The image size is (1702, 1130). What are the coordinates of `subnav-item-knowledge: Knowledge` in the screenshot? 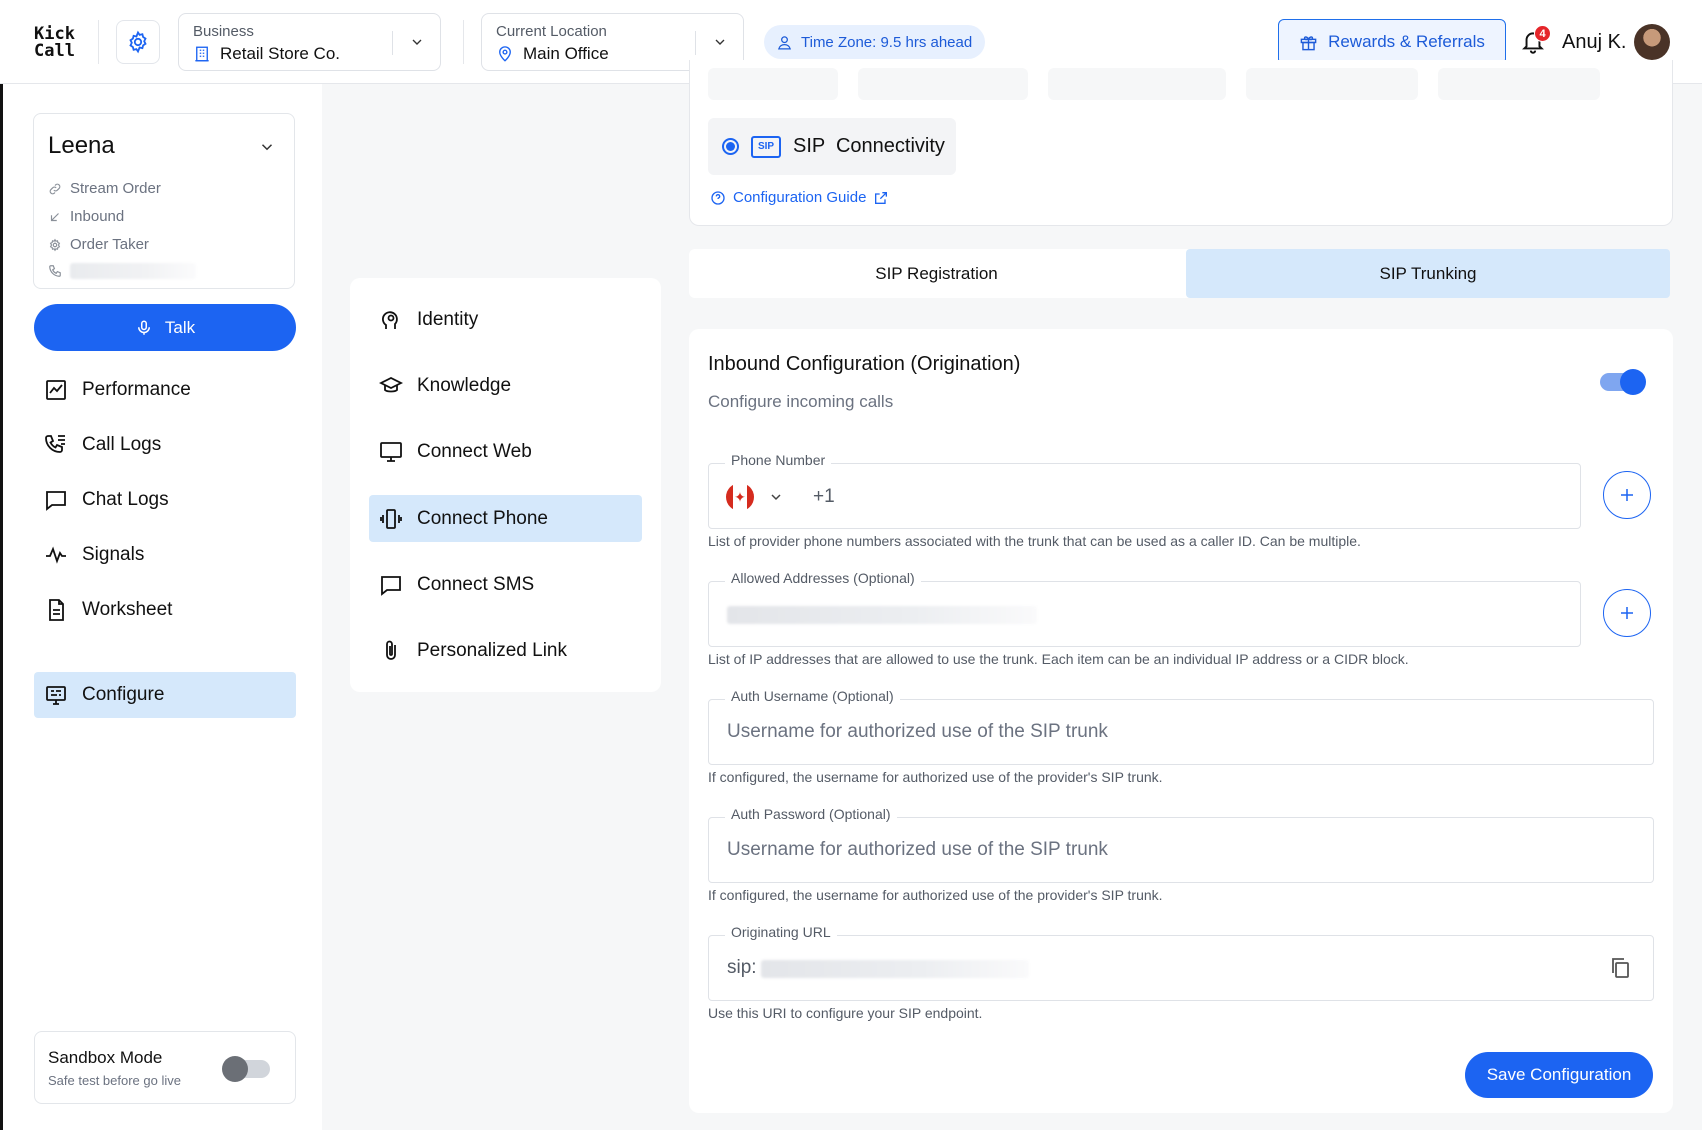 It's located at (505, 385).